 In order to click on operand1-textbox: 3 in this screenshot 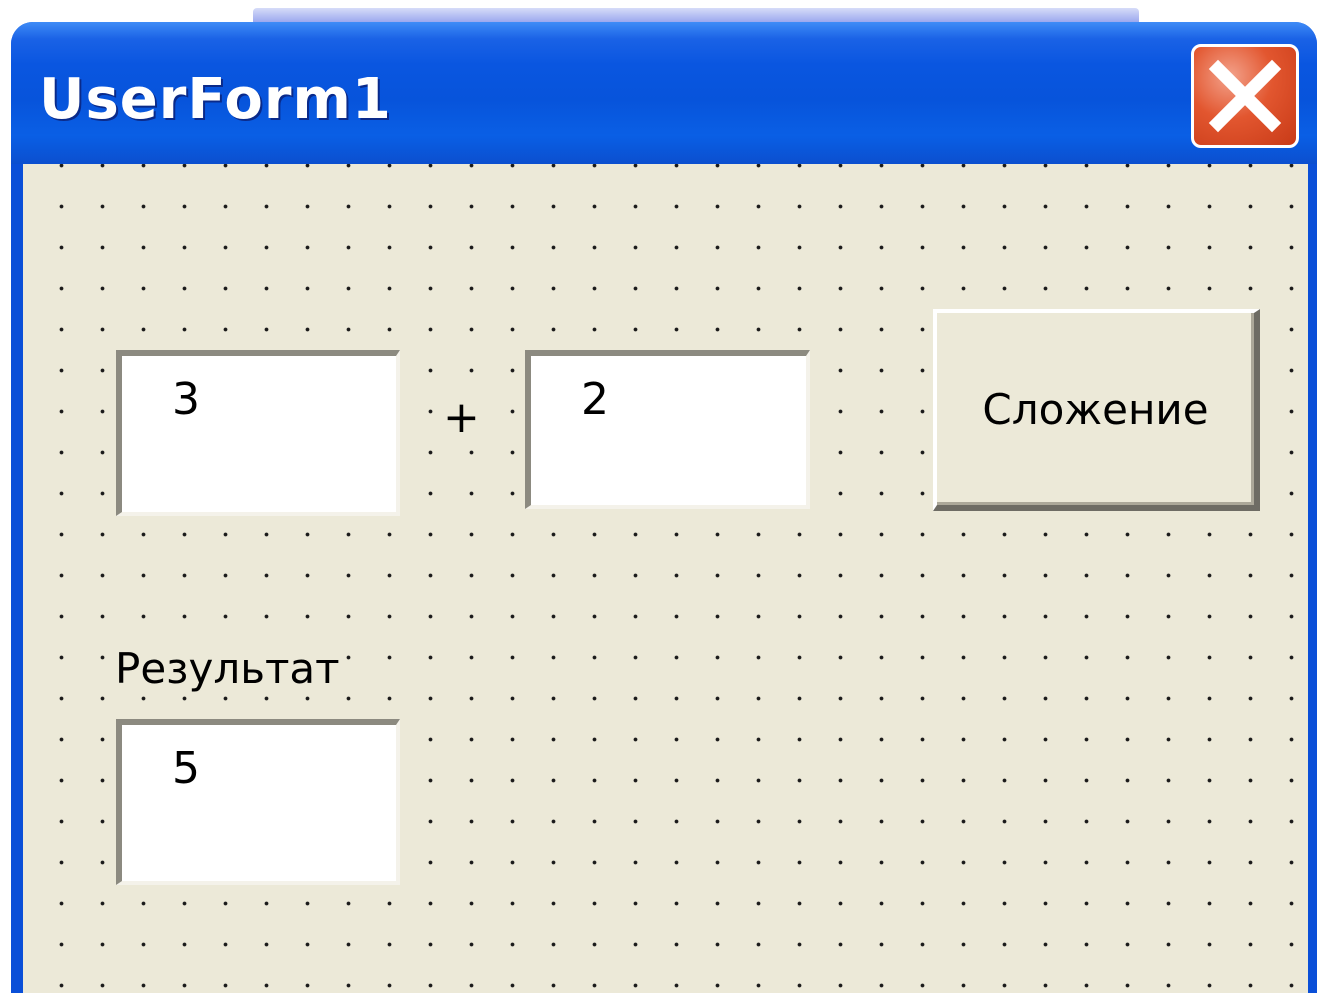, I will do `click(258, 433)`.